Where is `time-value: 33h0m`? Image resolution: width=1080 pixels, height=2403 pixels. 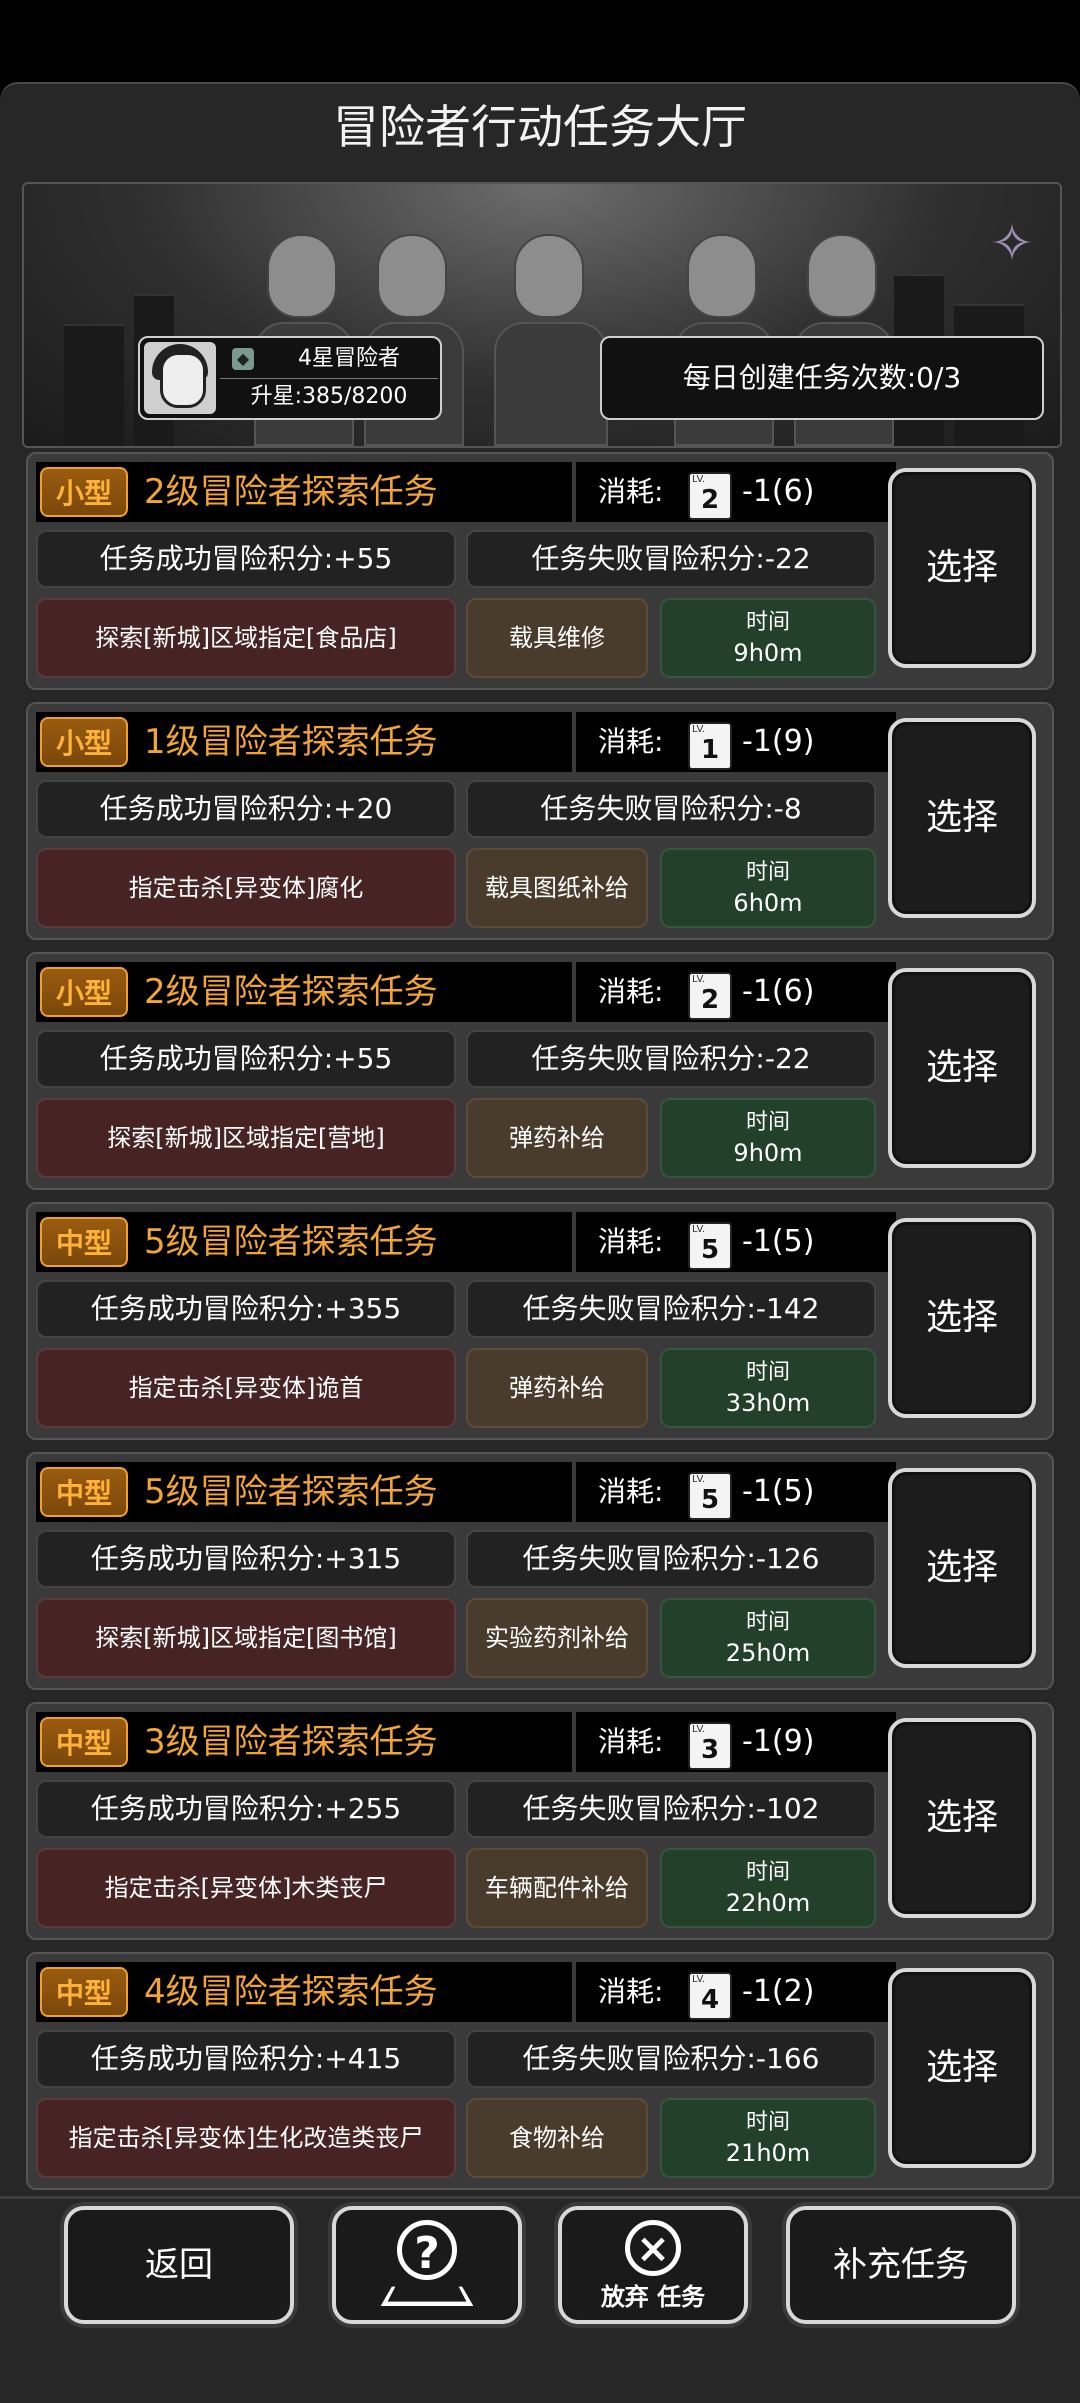 time-value: 33h0m is located at coordinates (768, 1403).